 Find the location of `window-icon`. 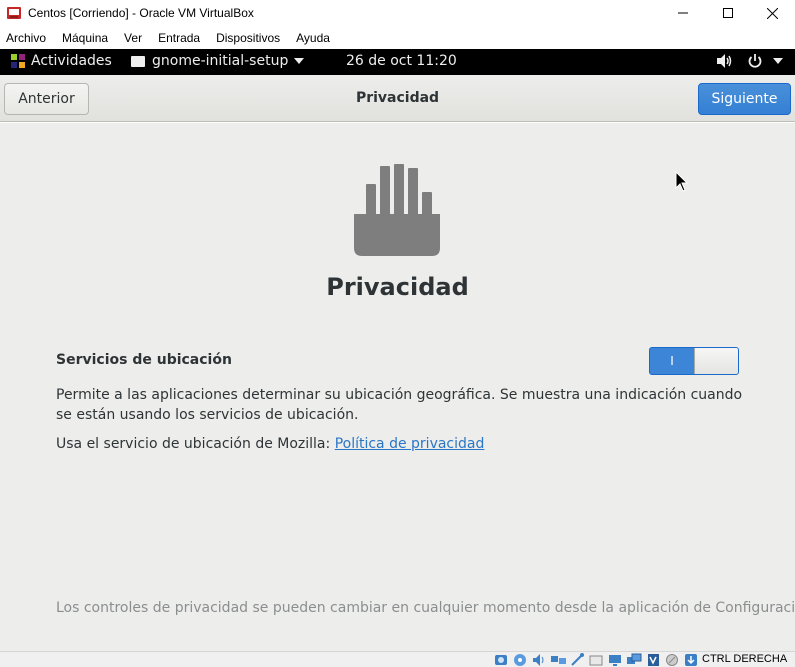

window-icon is located at coordinates (138, 61).